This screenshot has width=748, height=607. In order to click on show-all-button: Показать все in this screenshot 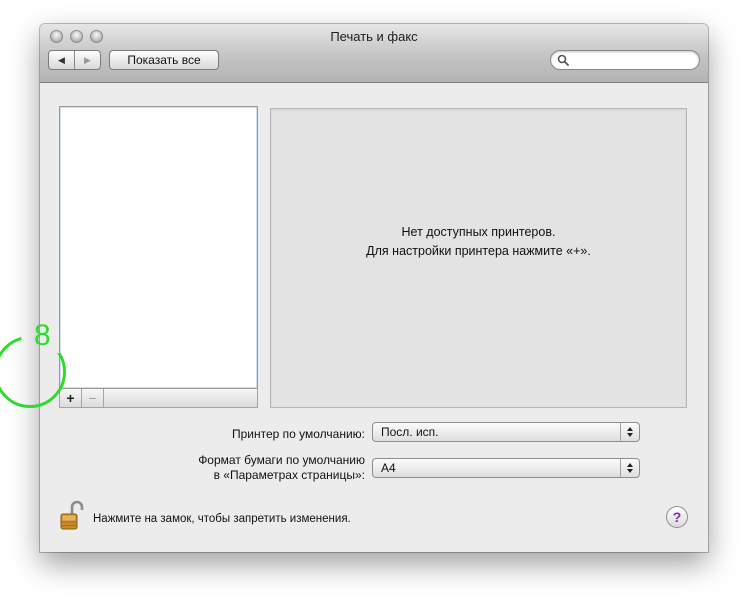, I will do `click(164, 60)`.